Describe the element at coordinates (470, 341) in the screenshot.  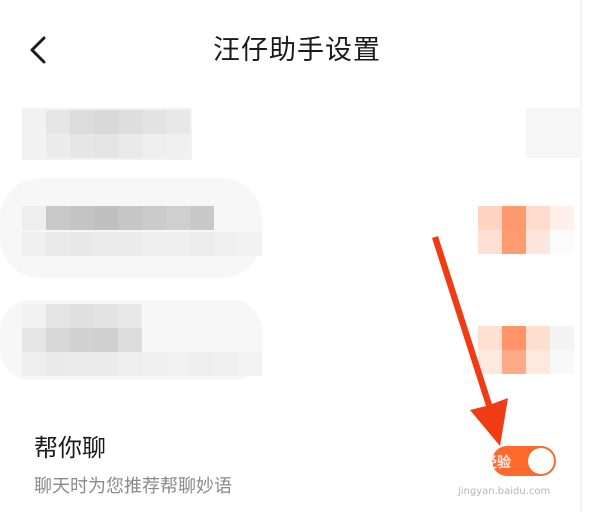
I see `annotation-arrow-icon` at that location.